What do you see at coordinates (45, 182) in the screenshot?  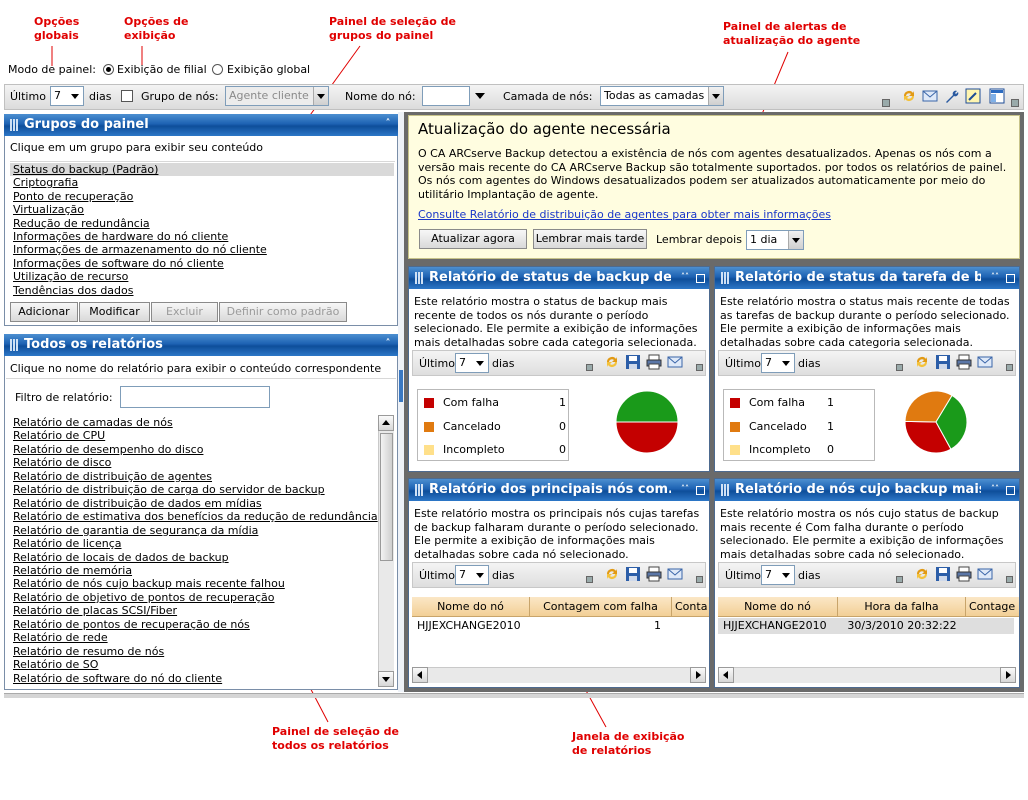 I see `group-item: Criptografia` at bounding box center [45, 182].